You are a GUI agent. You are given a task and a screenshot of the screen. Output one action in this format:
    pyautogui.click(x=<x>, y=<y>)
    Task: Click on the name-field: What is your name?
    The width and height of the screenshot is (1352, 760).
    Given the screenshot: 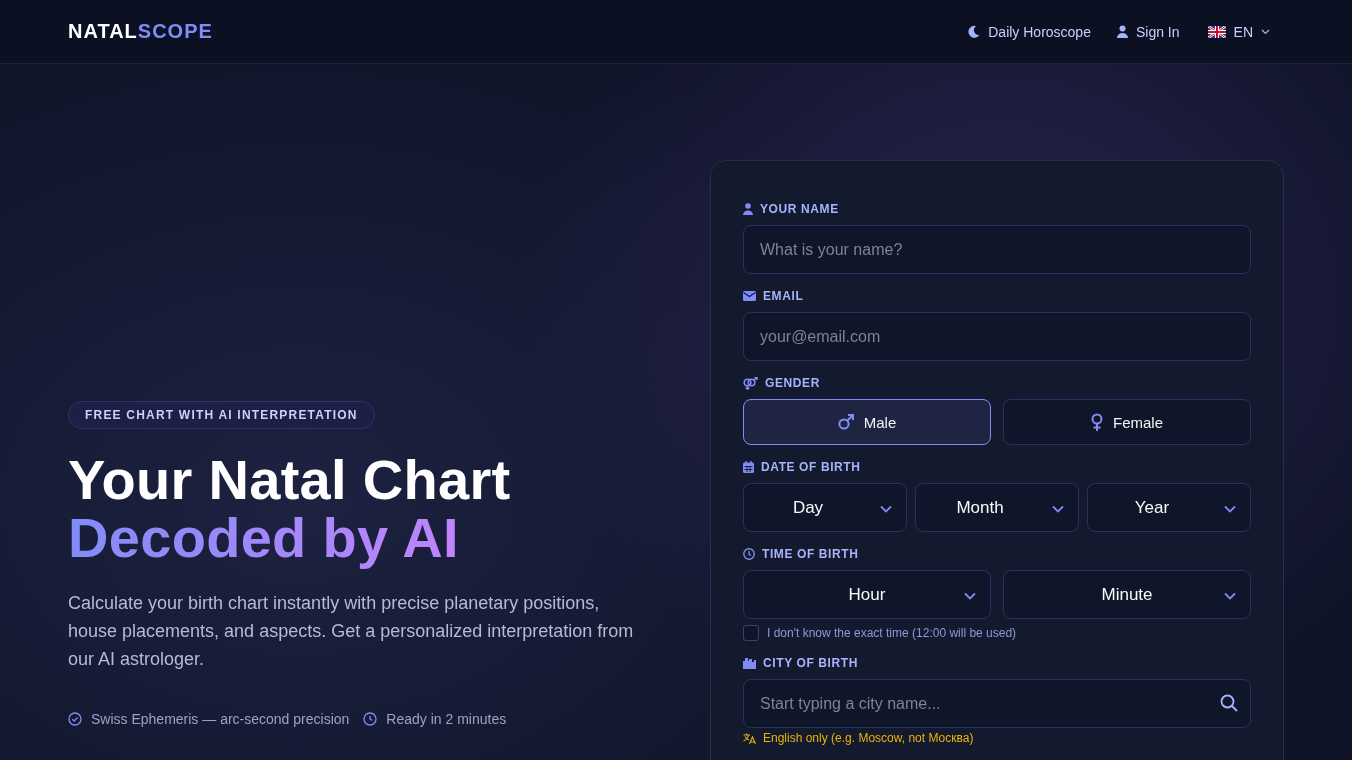 What is the action you would take?
    pyautogui.click(x=997, y=249)
    